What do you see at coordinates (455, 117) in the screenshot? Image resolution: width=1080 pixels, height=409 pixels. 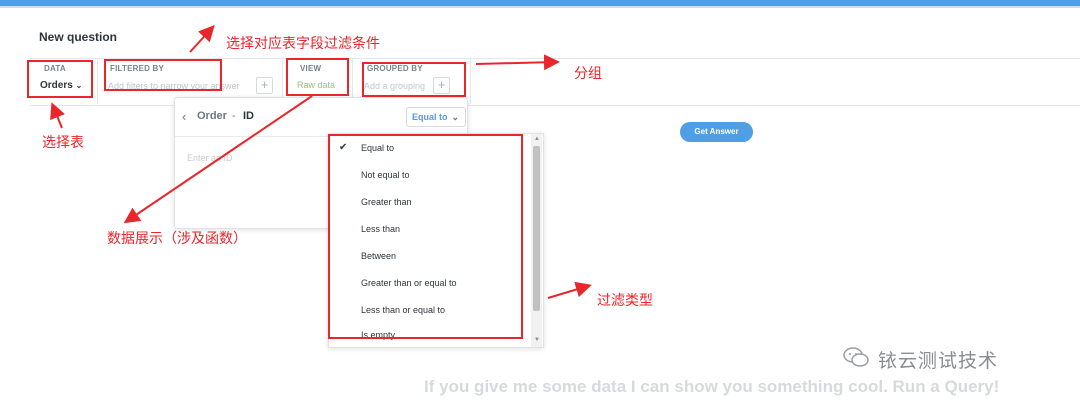 I see `chevron-down-icon: ⌄` at bounding box center [455, 117].